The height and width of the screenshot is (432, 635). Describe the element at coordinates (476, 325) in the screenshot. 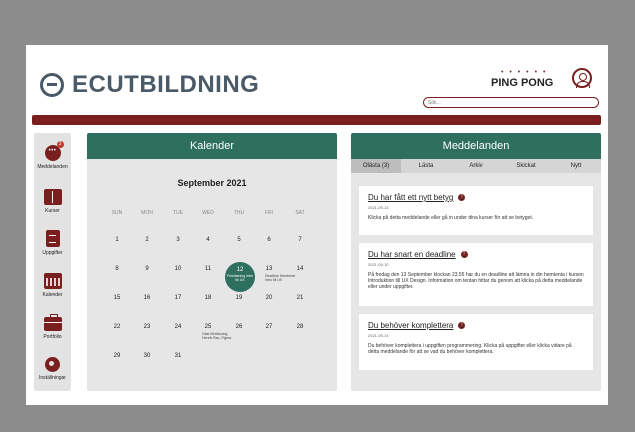

I see `message-title-row: Du behöver komplettera !` at that location.